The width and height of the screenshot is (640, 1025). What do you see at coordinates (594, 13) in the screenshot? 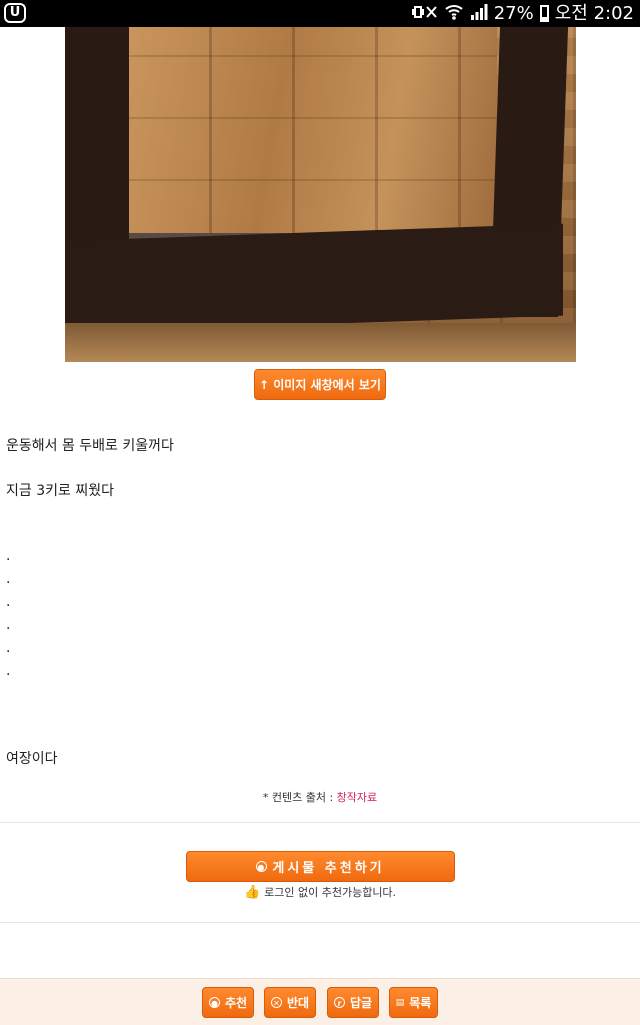
I see `clock: 오전 2:02` at bounding box center [594, 13].